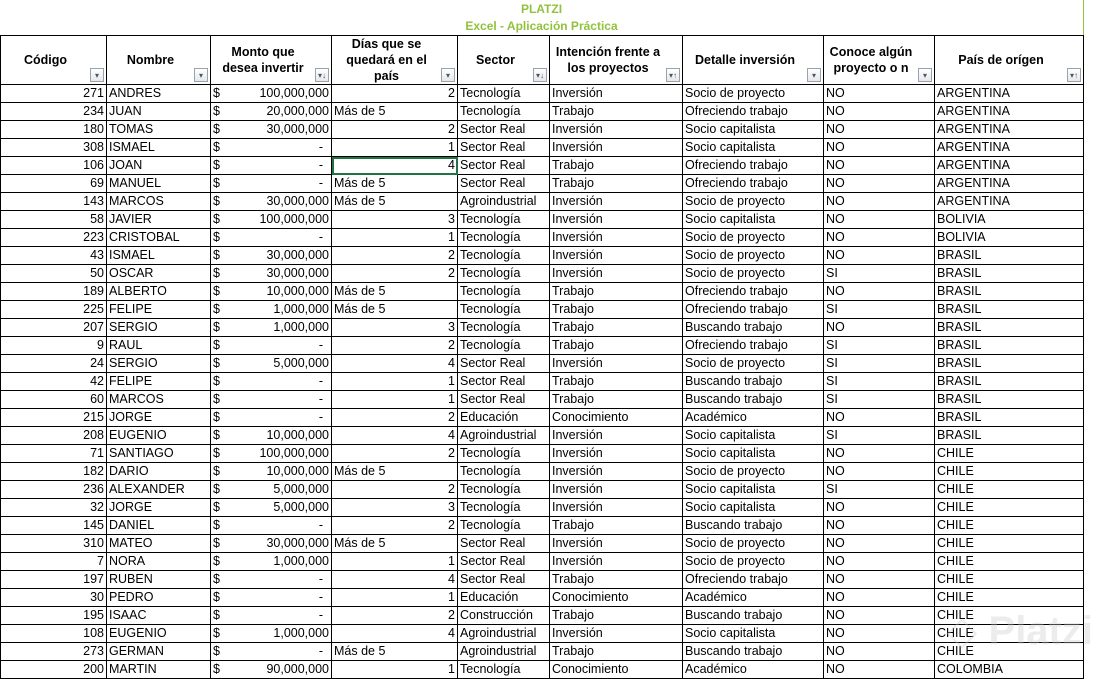 The image size is (1098, 679). I want to click on cell: ANDRES, so click(158, 93).